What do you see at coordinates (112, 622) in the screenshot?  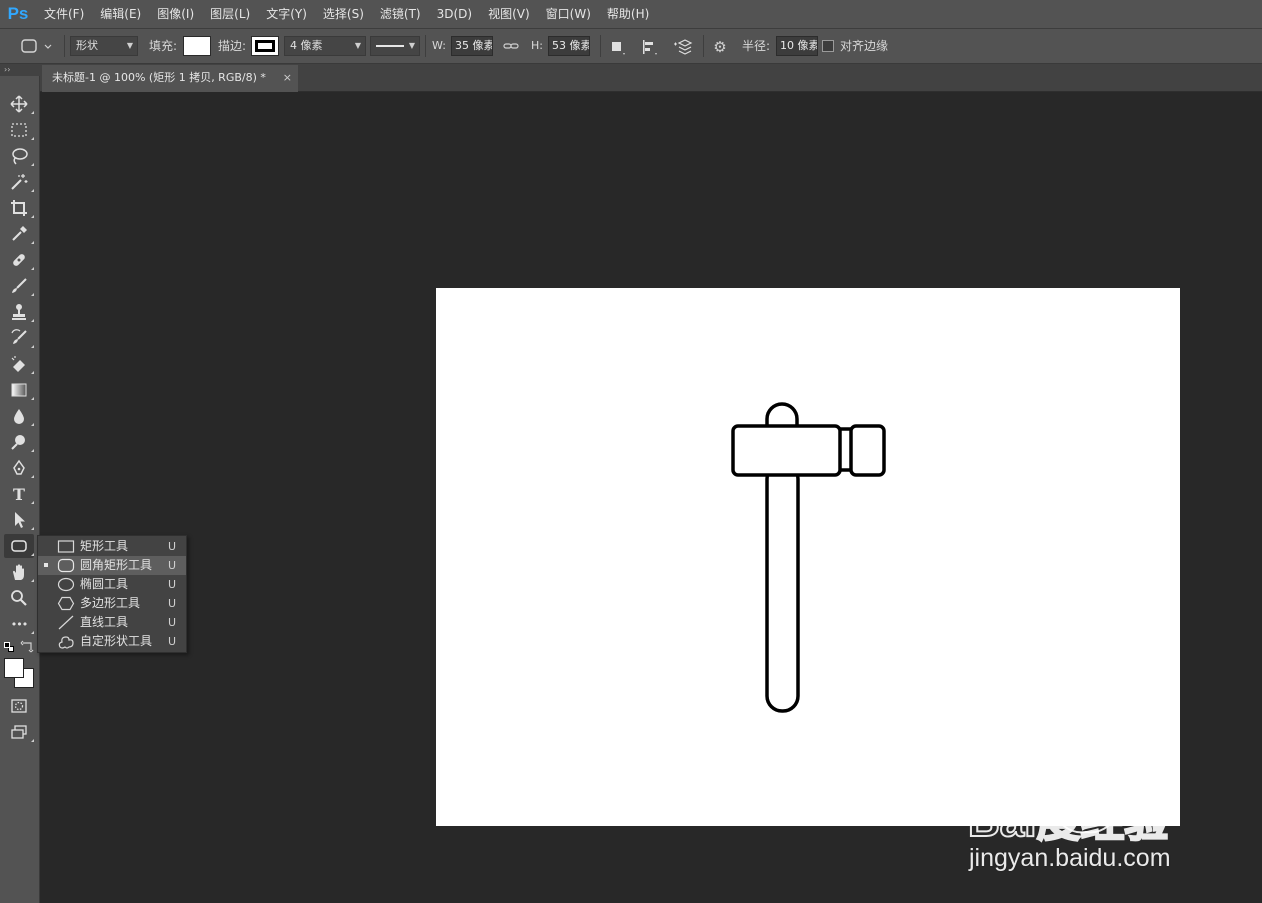 I see `flyout-item-line: 直线工具 U` at bounding box center [112, 622].